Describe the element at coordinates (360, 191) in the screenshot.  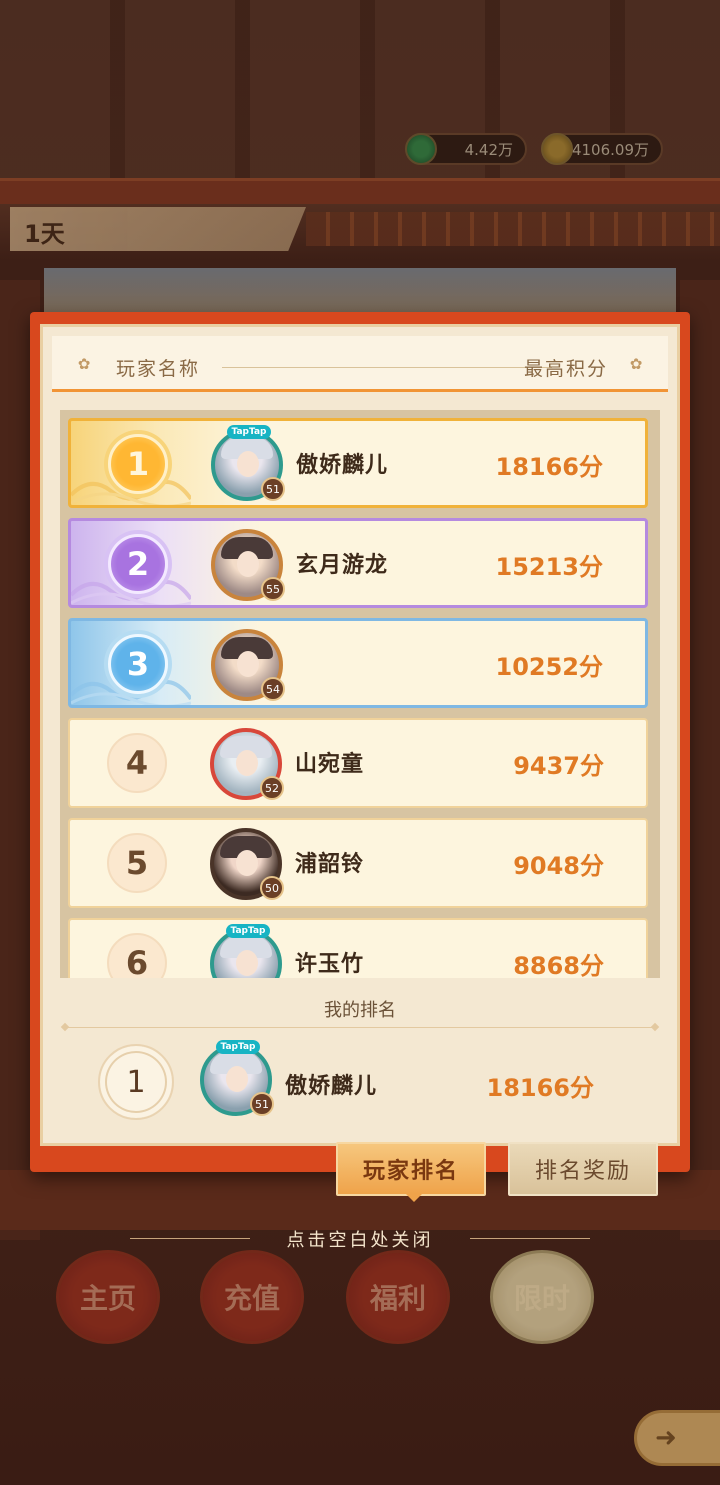
I see `background-beam` at that location.